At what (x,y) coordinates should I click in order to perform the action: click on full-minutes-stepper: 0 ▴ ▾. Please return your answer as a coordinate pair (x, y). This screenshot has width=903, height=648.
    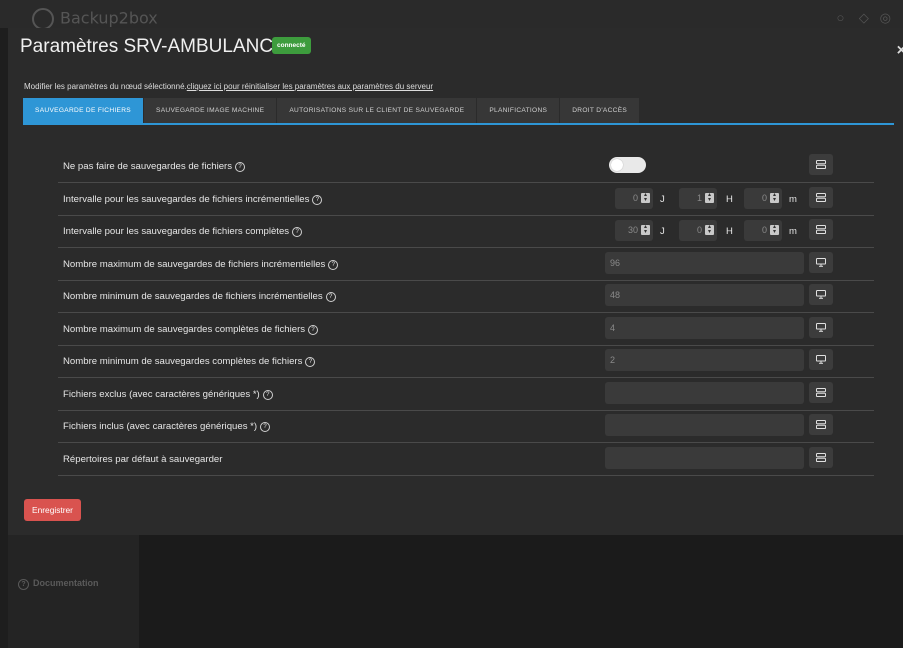
    Looking at the image, I should click on (763, 230).